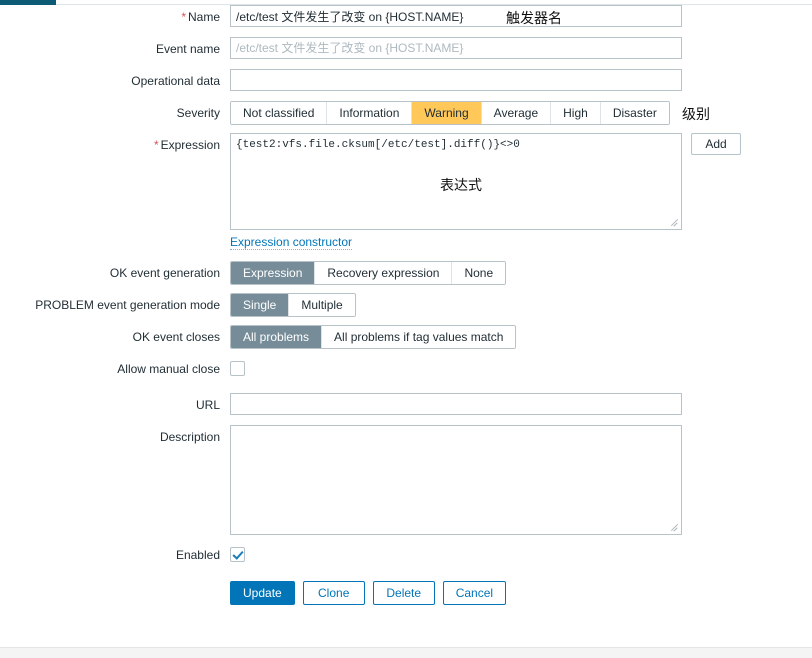 The width and height of the screenshot is (812, 658). Describe the element at coordinates (187, 49) in the screenshot. I see `label-event-name: Event name` at that location.